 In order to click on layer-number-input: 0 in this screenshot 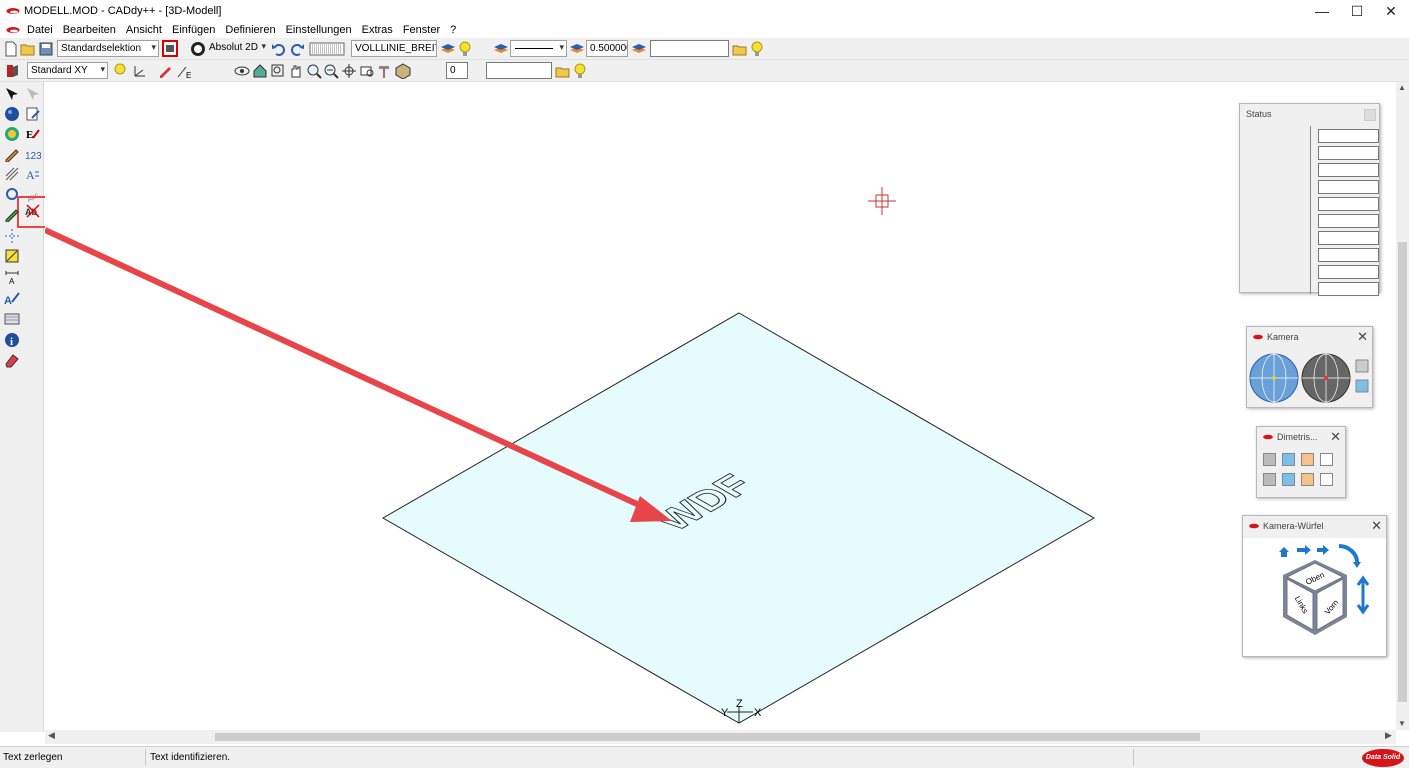, I will do `click(457, 70)`.